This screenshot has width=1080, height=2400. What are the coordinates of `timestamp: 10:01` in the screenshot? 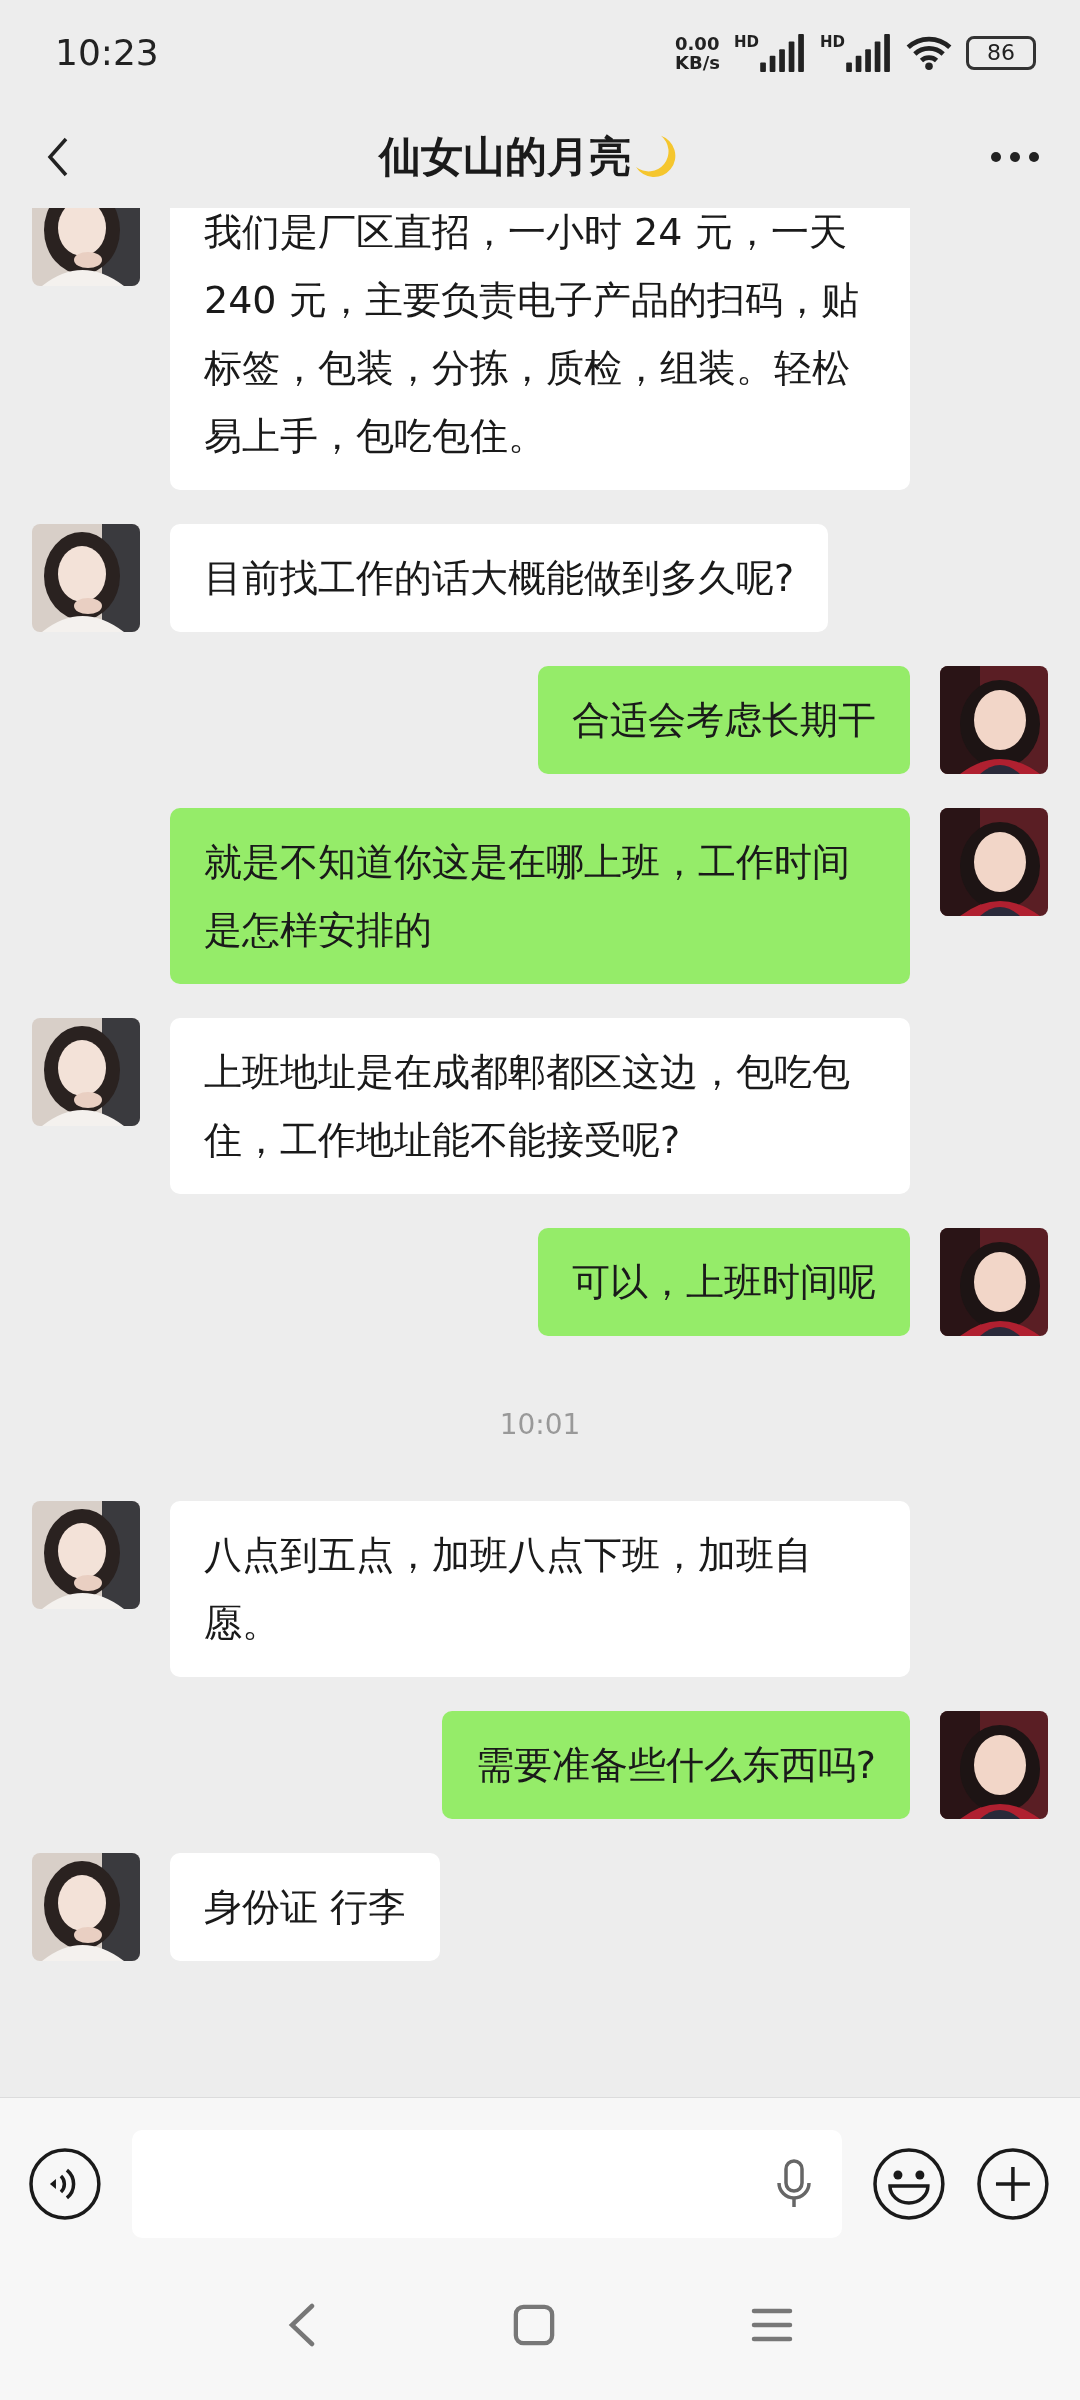 It's located at (540, 1424).